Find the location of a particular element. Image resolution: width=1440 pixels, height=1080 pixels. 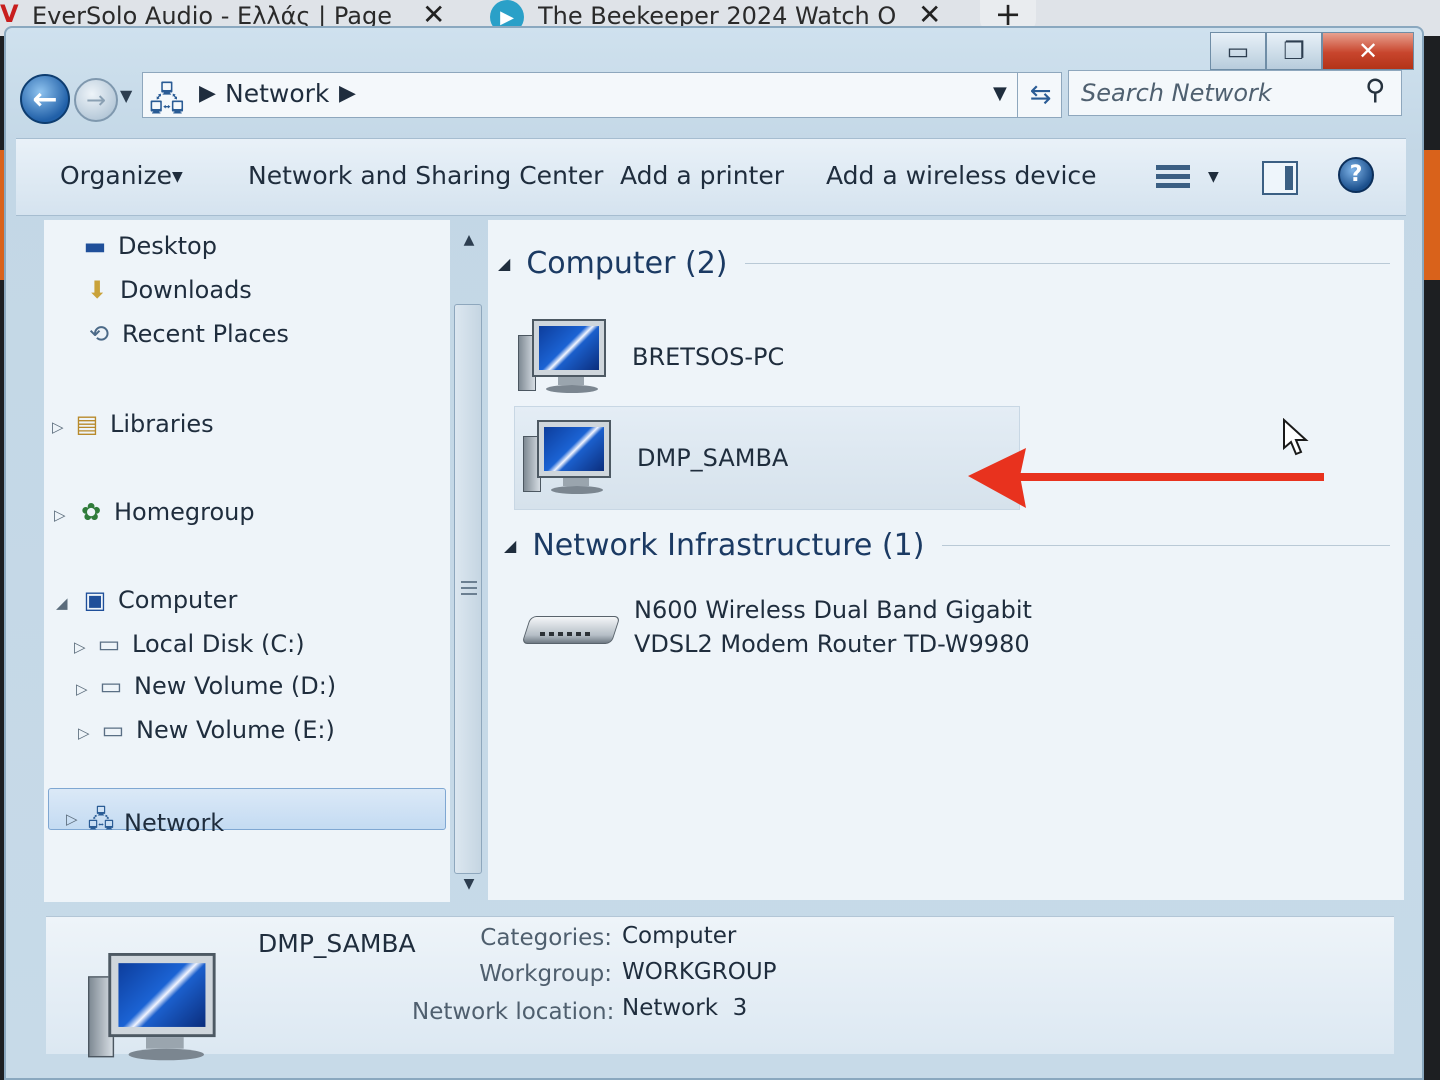

desktop-icon: ▬ is located at coordinates (95, 246).